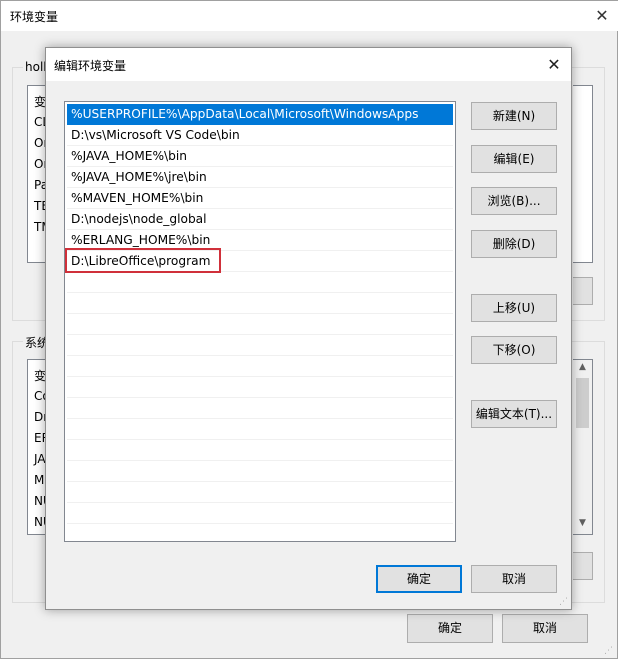 The image size is (618, 659). Describe the element at coordinates (419, 579) in the screenshot. I see `ok-button: 确定` at that location.